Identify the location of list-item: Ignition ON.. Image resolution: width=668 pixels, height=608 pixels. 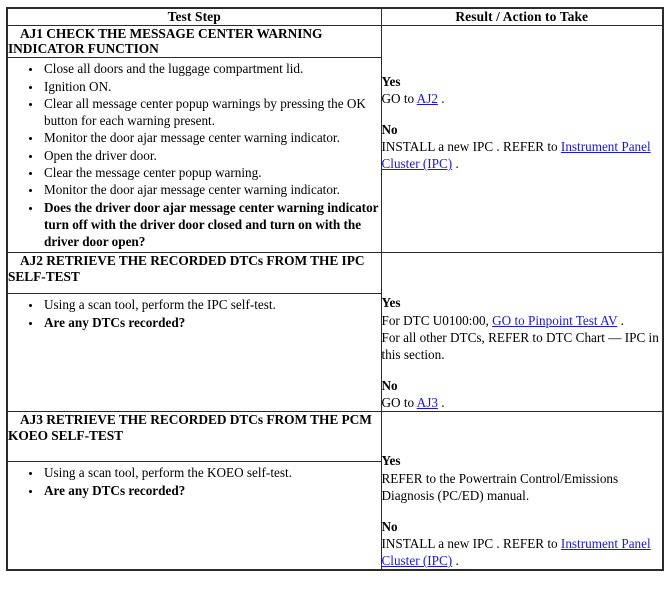
(211, 87).